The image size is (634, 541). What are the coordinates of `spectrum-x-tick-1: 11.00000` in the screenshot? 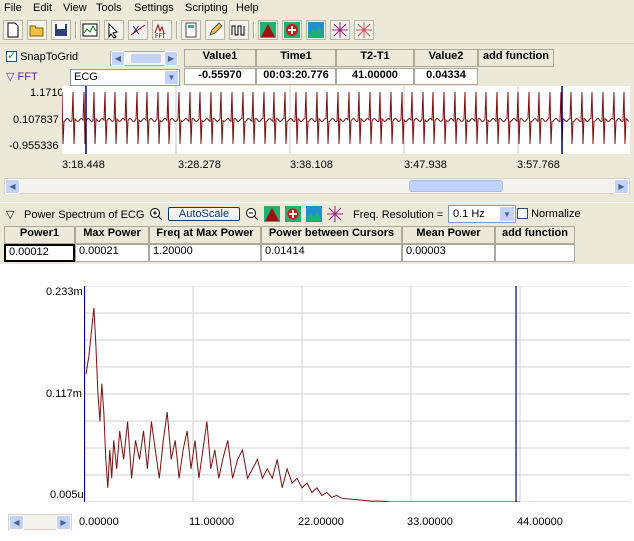 It's located at (212, 522).